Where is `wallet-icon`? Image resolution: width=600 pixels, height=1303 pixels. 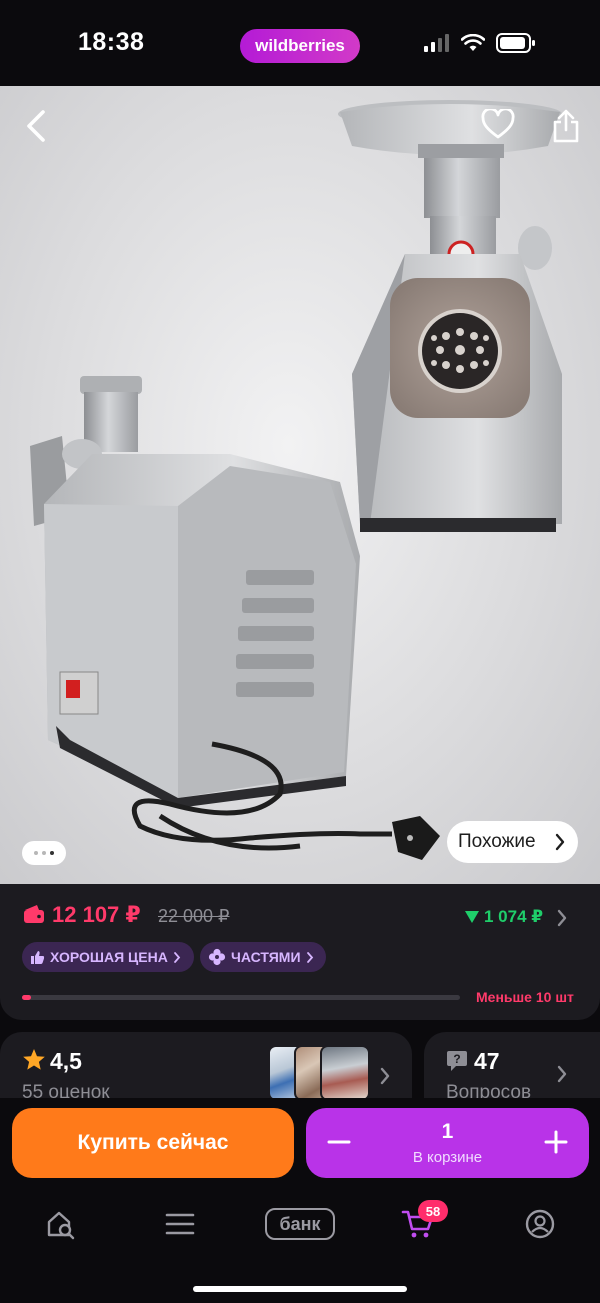 wallet-icon is located at coordinates (34, 914).